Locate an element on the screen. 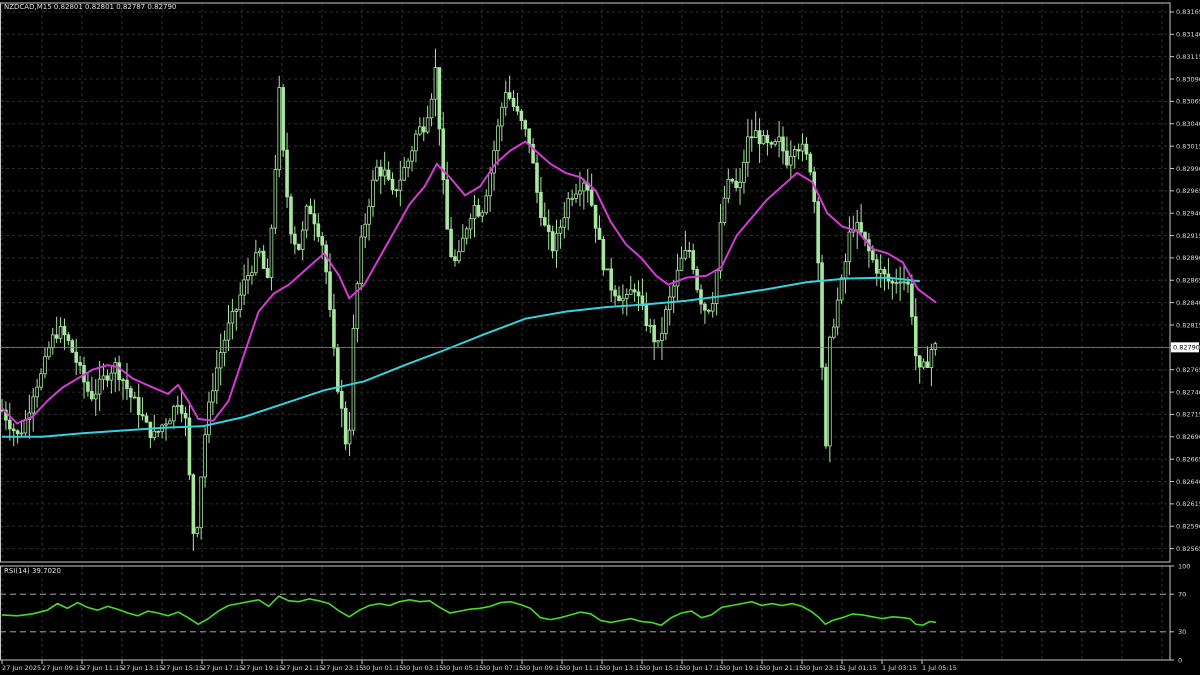 This screenshot has height=675, width=1200. time-tick-label: 30 Jun 09:15 is located at coordinates (542, 668).